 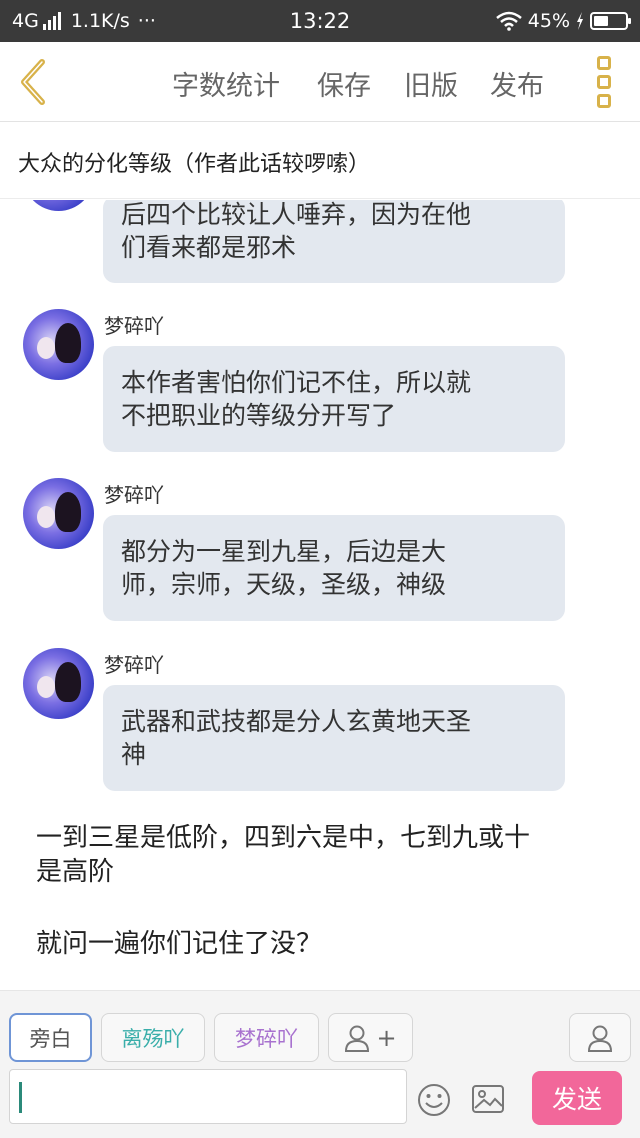 I want to click on role-chip-narrator: 旁白, so click(x=50, y=1037).